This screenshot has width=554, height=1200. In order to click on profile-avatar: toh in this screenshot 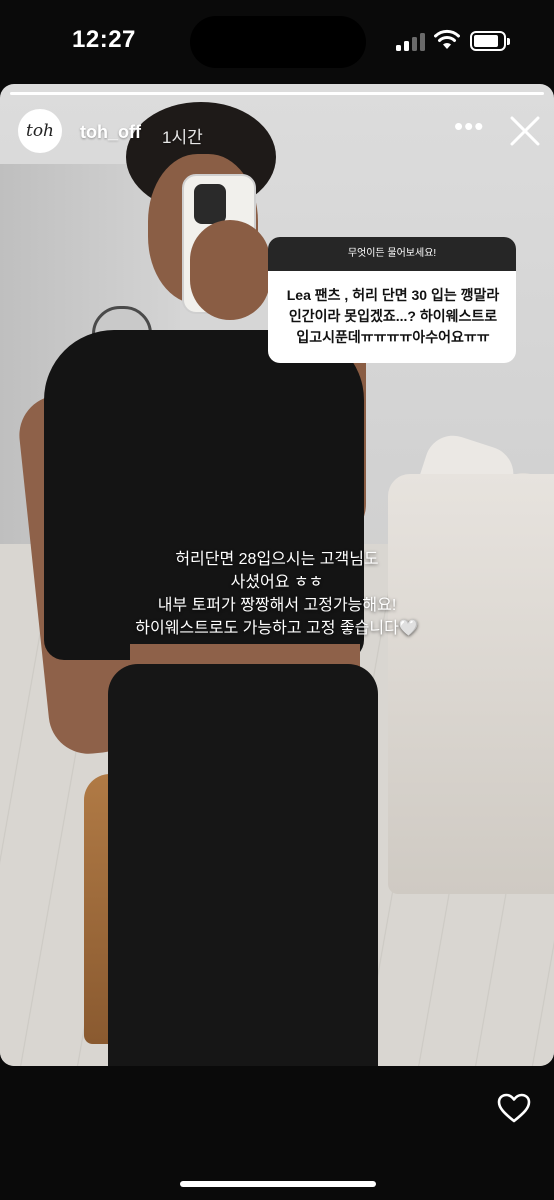, I will do `click(40, 131)`.